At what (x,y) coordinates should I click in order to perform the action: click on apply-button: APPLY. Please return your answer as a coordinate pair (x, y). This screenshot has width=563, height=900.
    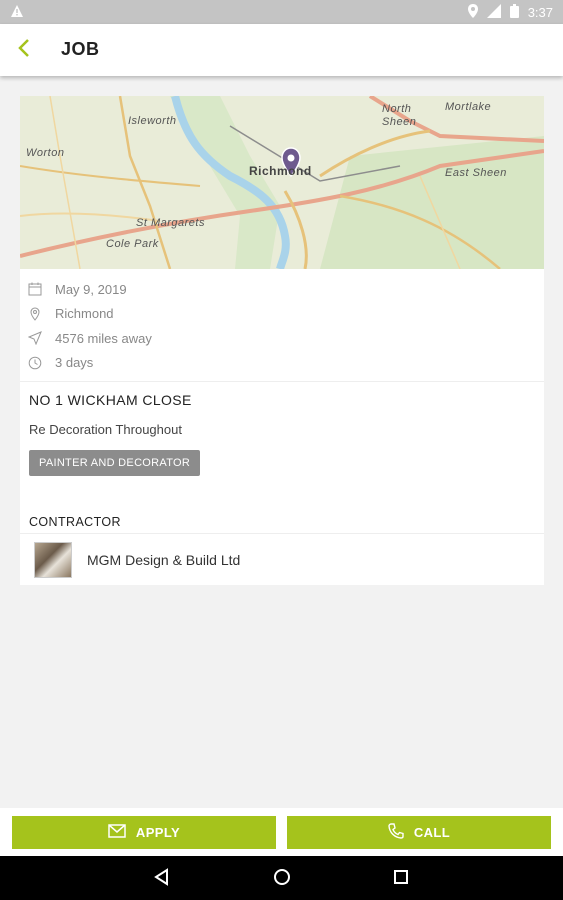
    Looking at the image, I should click on (144, 832).